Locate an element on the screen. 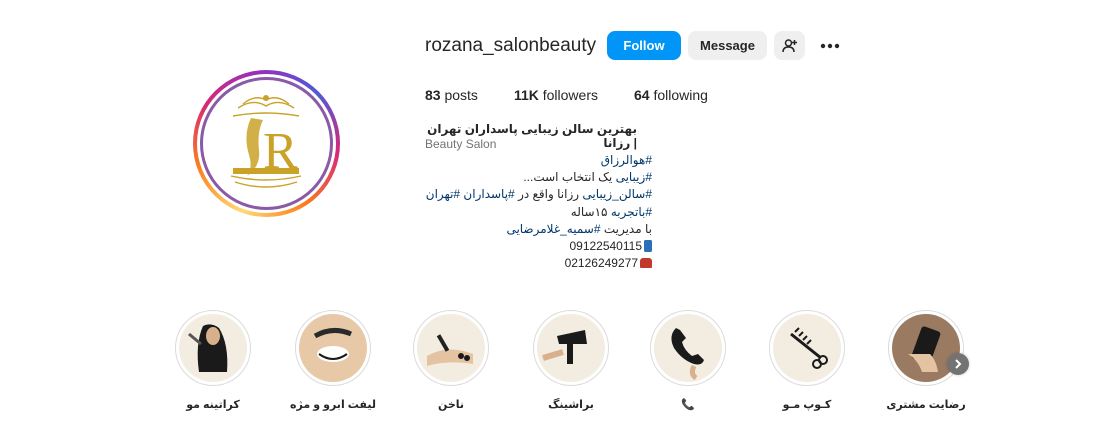  salon-logo: R is located at coordinates (266, 143).